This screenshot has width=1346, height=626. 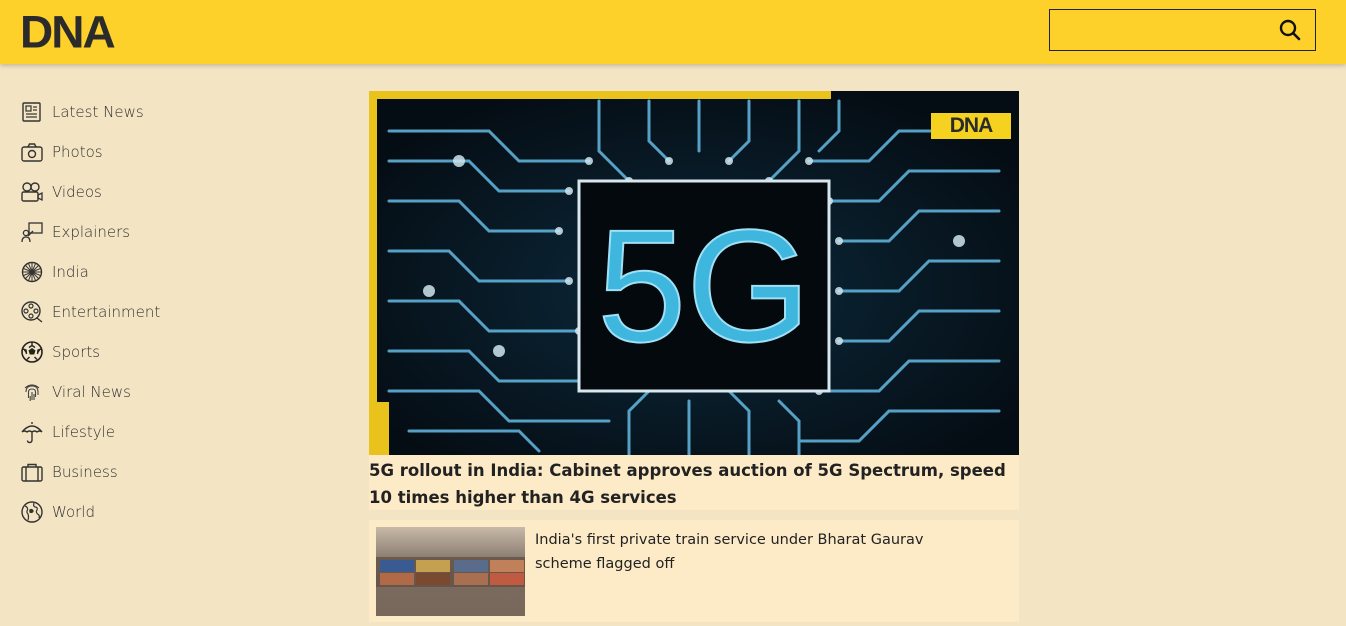 I want to click on video-camera-icon, so click(x=32, y=192).